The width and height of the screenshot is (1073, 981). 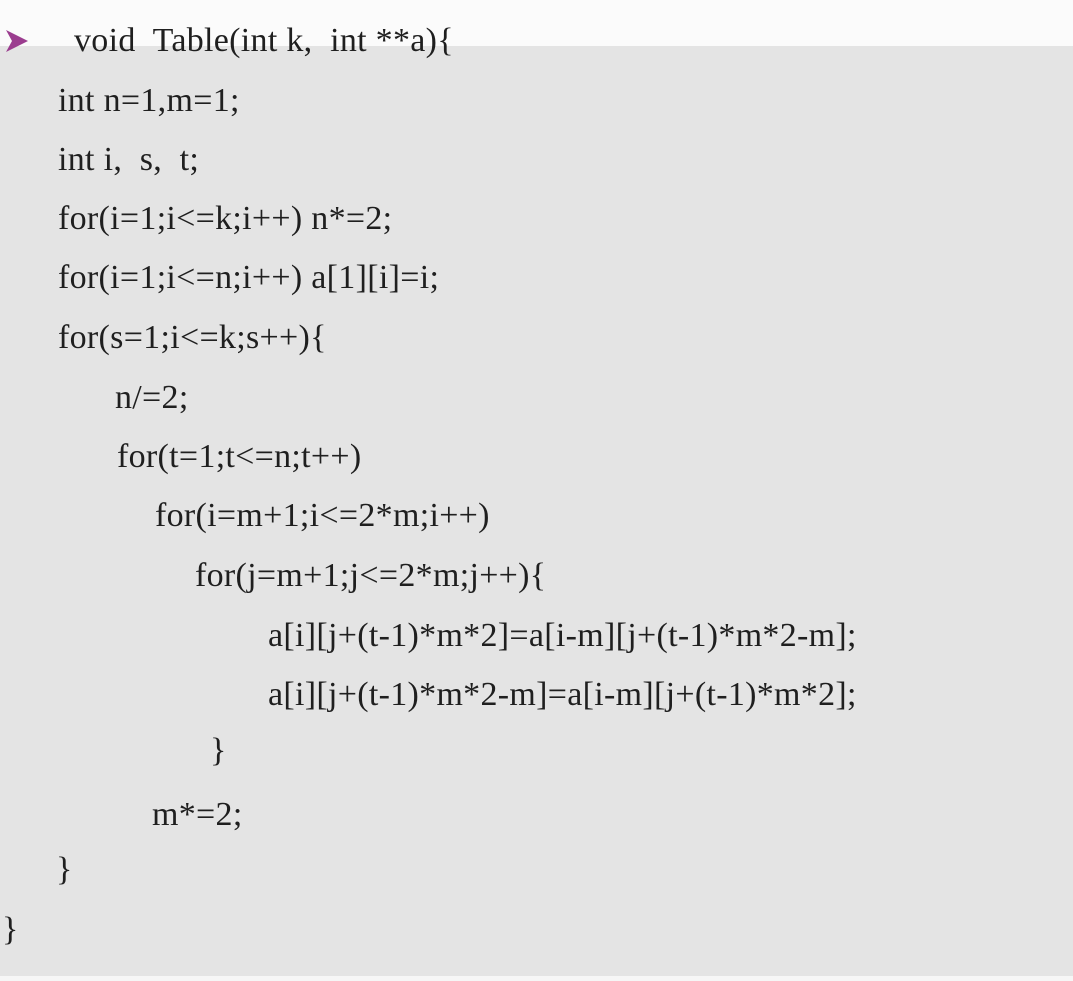 What do you see at coordinates (17, 41) in the screenshot?
I see `arrow-bullet-icon` at bounding box center [17, 41].